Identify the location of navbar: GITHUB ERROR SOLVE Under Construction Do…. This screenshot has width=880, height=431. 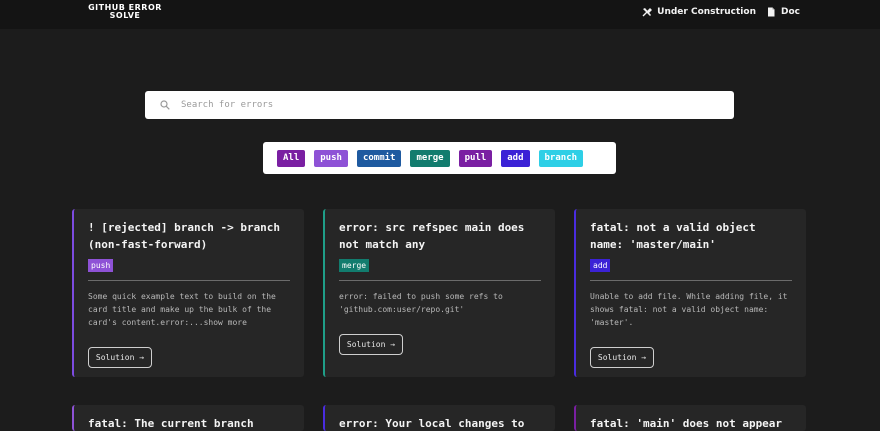
(440, 14).